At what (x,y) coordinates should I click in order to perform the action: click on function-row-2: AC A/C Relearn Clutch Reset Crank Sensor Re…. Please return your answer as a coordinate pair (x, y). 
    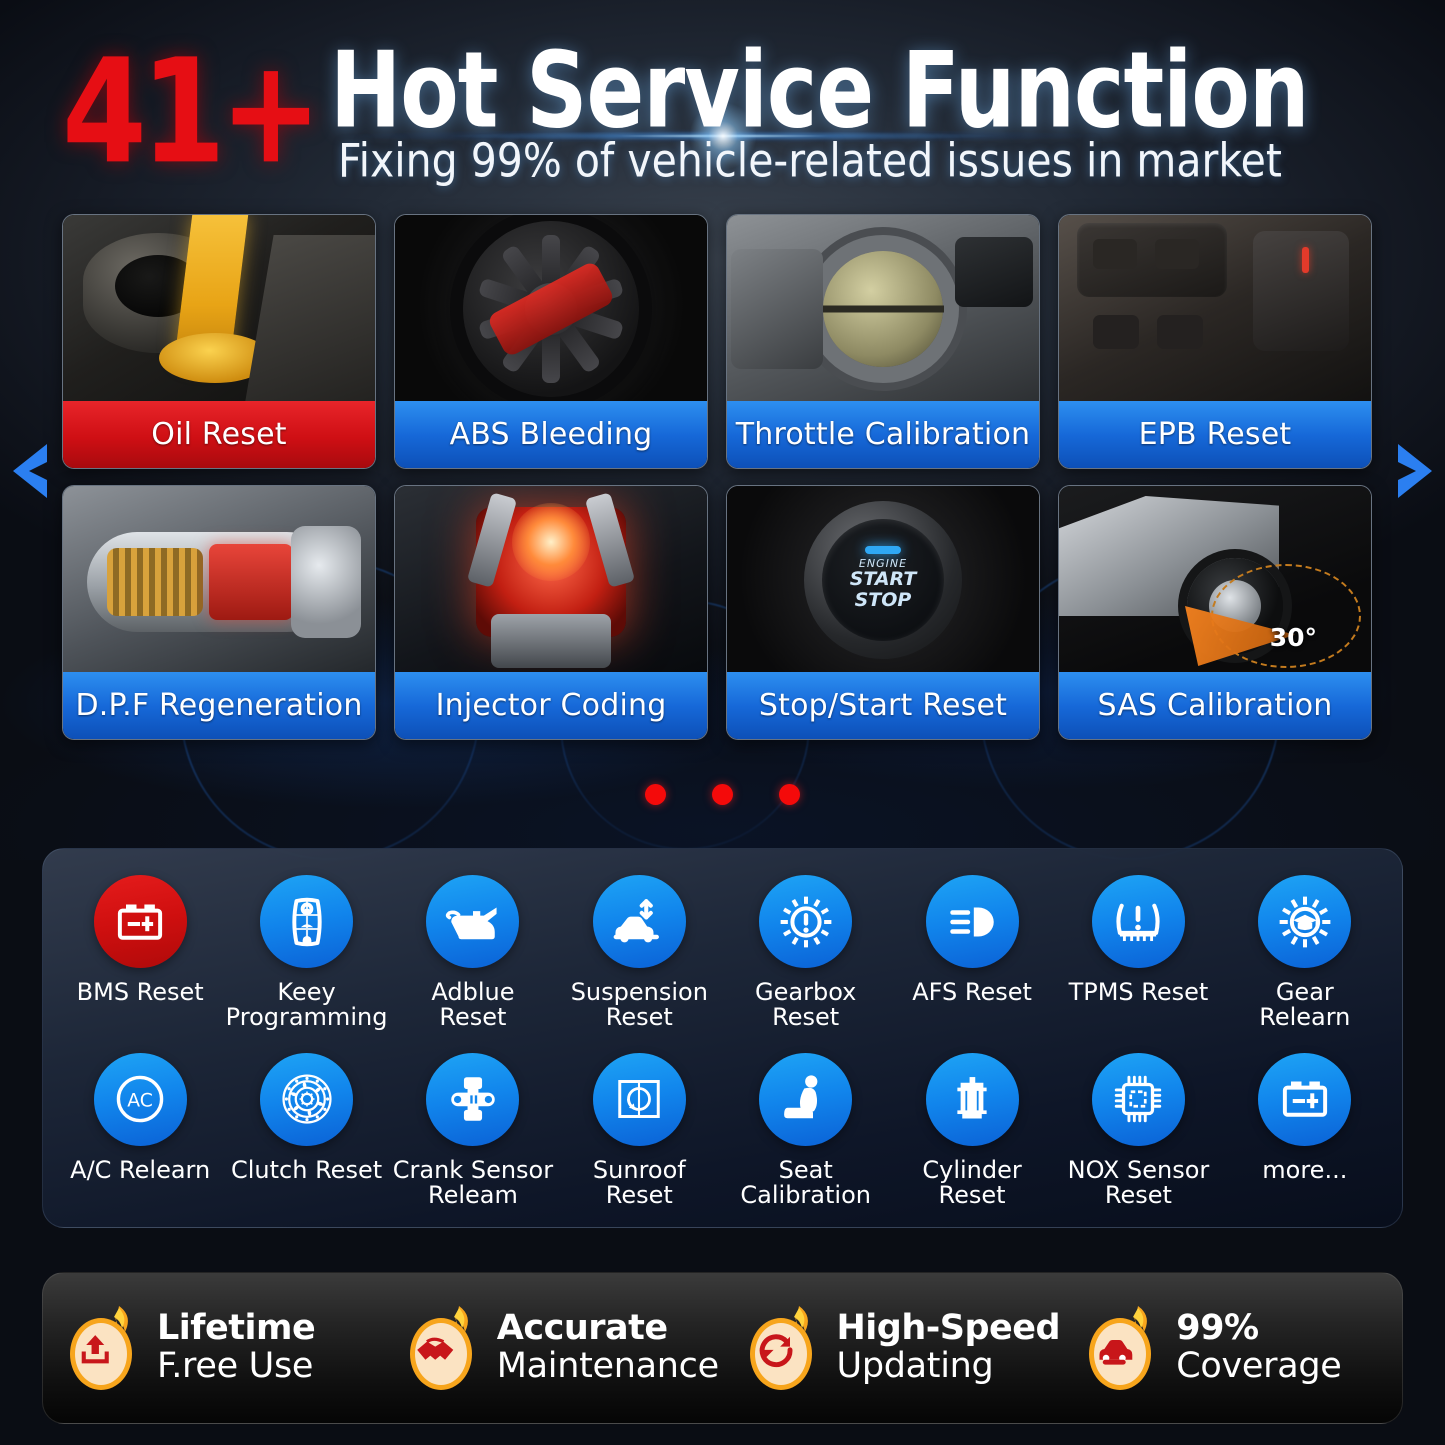
    Looking at the image, I should click on (722, 1131).